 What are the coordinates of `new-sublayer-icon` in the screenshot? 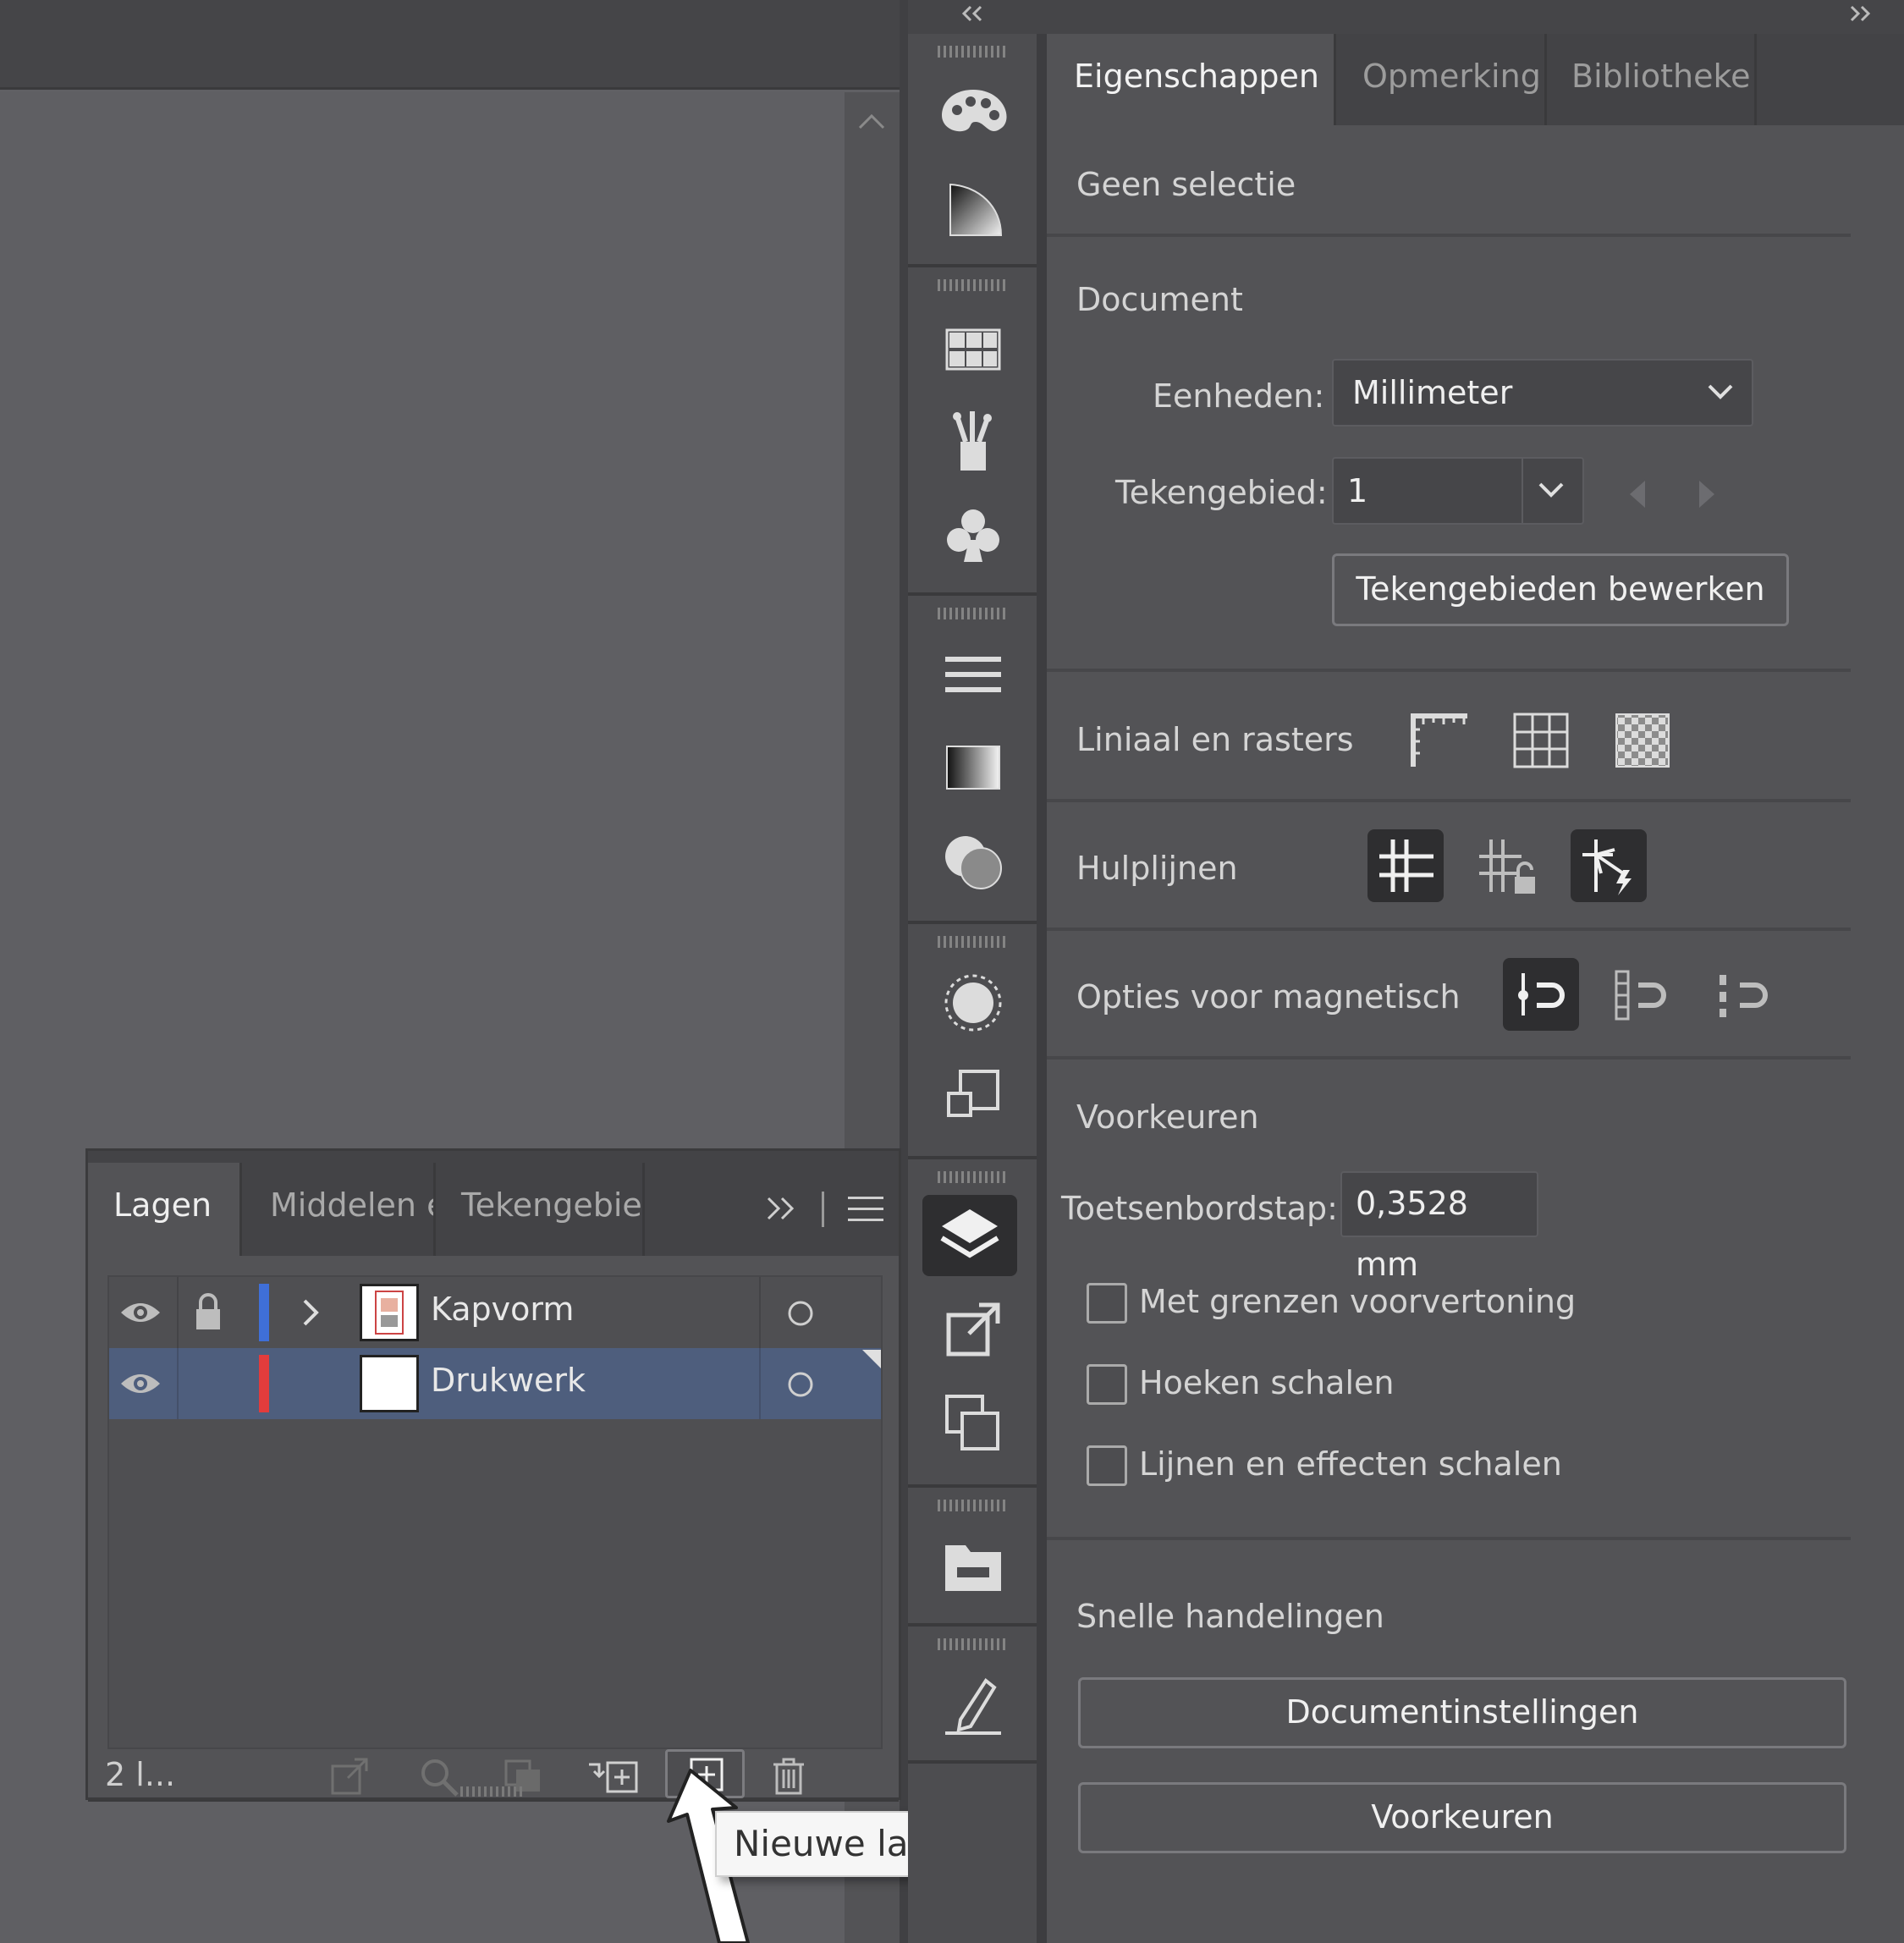 It's located at (615, 1776).